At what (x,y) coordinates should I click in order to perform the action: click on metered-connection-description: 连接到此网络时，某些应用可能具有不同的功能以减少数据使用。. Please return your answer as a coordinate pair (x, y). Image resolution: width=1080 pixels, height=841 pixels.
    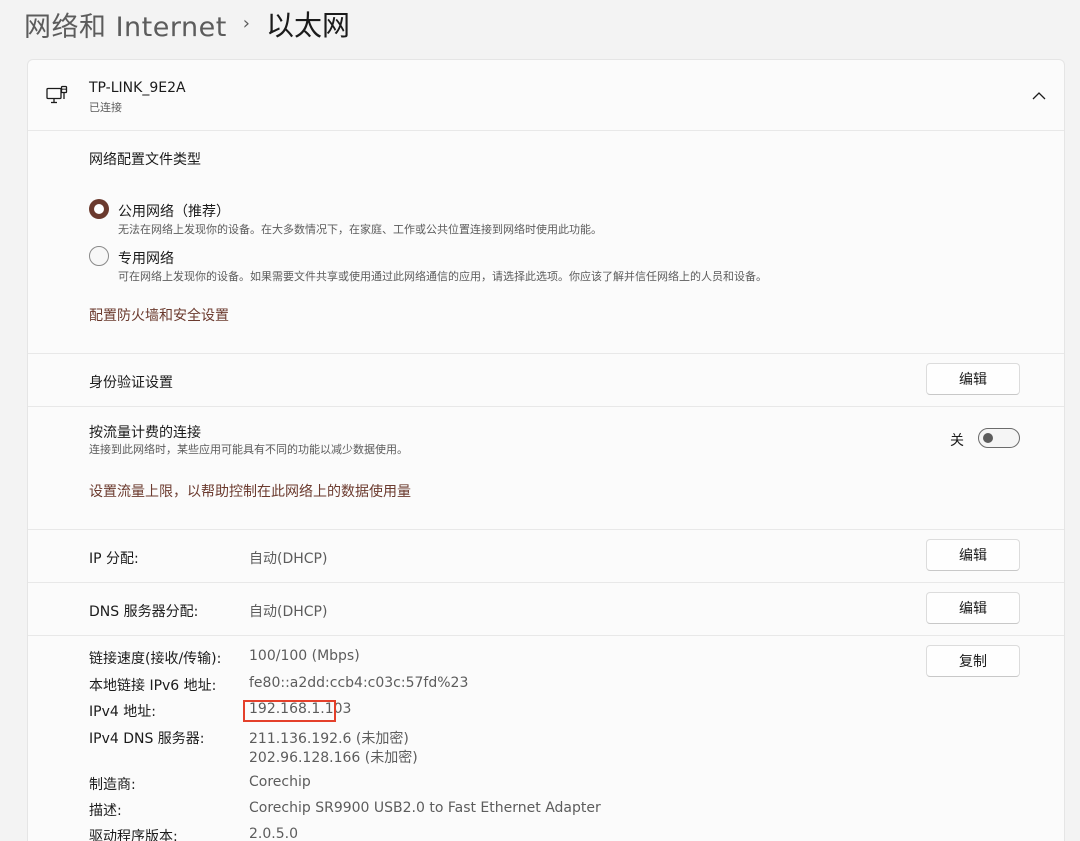
    Looking at the image, I should click on (248, 449).